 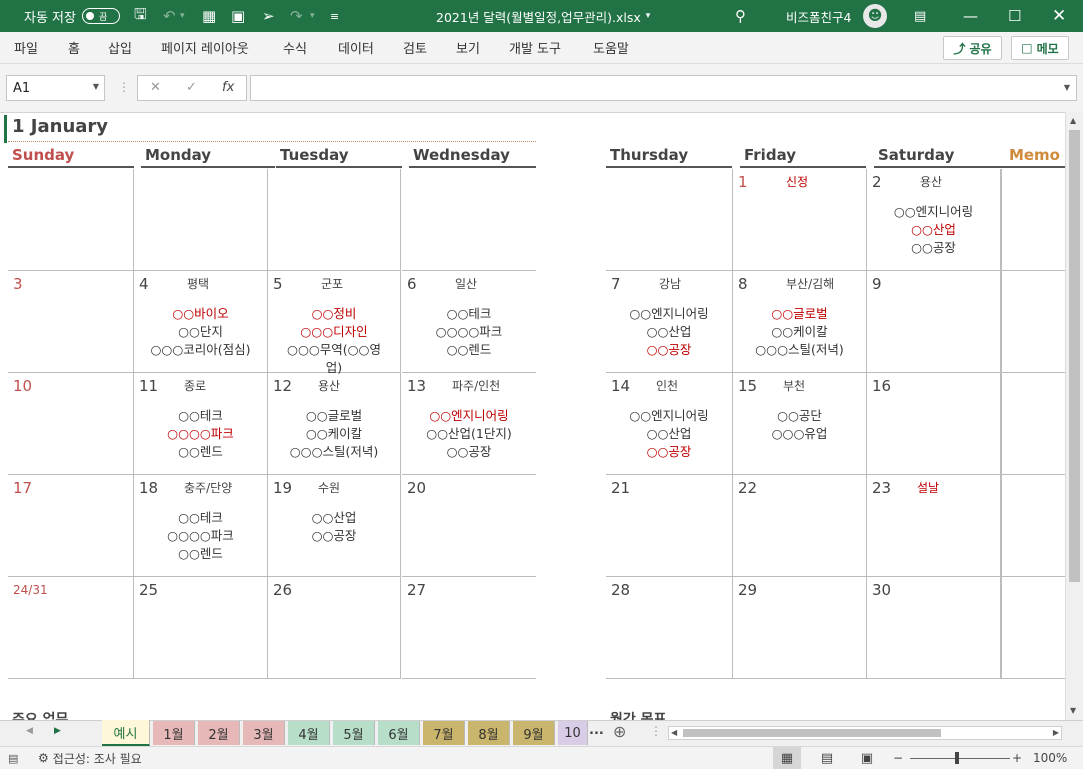 What do you see at coordinates (208, 156) in the screenshot?
I see `header-monday: Monday` at bounding box center [208, 156].